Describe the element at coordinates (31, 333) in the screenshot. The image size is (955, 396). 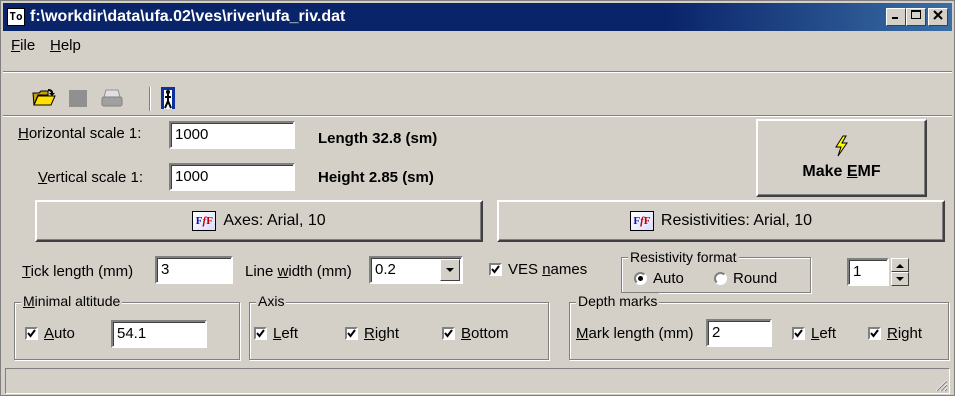
I see `minimal-altitude-auto-box` at that location.